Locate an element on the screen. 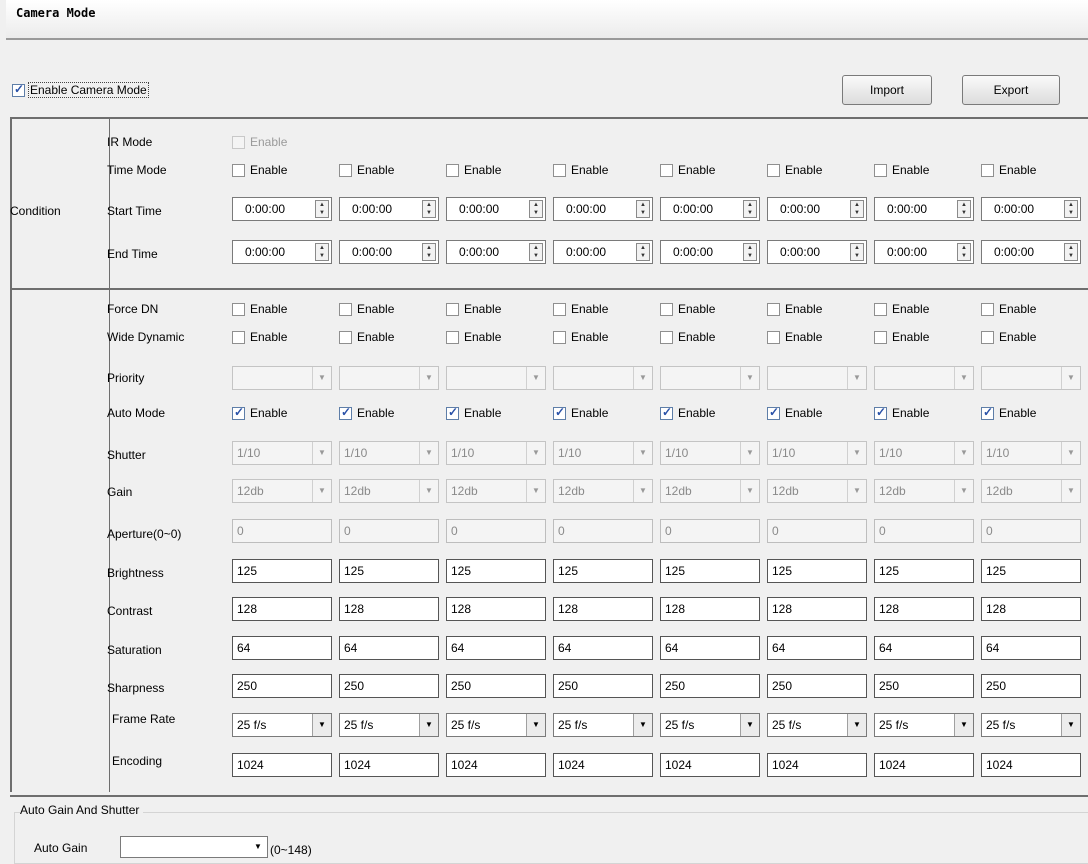 Image resolution: width=1088 pixels, height=864 pixels. enable-camera-mode-label: Enable Camera Mode is located at coordinates (88, 90).